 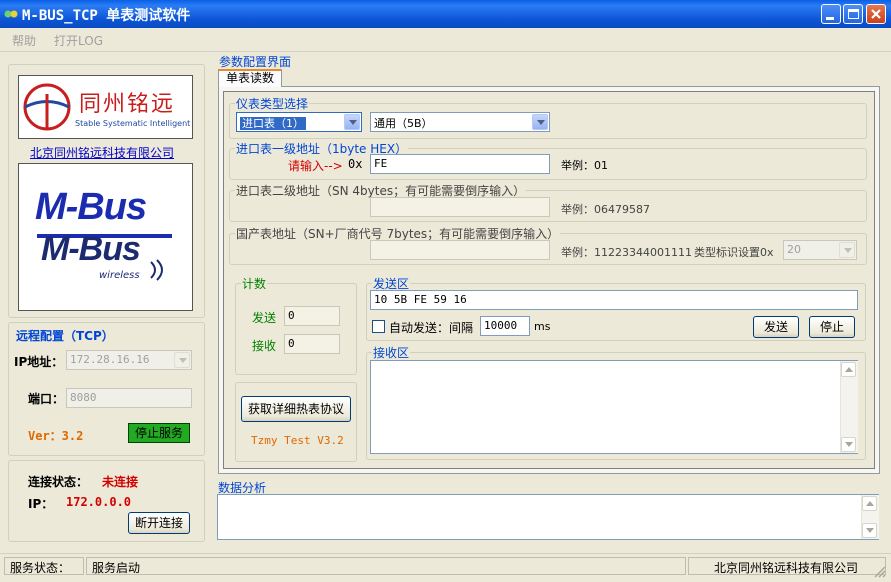 What do you see at coordinates (99, 502) in the screenshot?
I see `ip2-value: 172.0.0.0` at bounding box center [99, 502].